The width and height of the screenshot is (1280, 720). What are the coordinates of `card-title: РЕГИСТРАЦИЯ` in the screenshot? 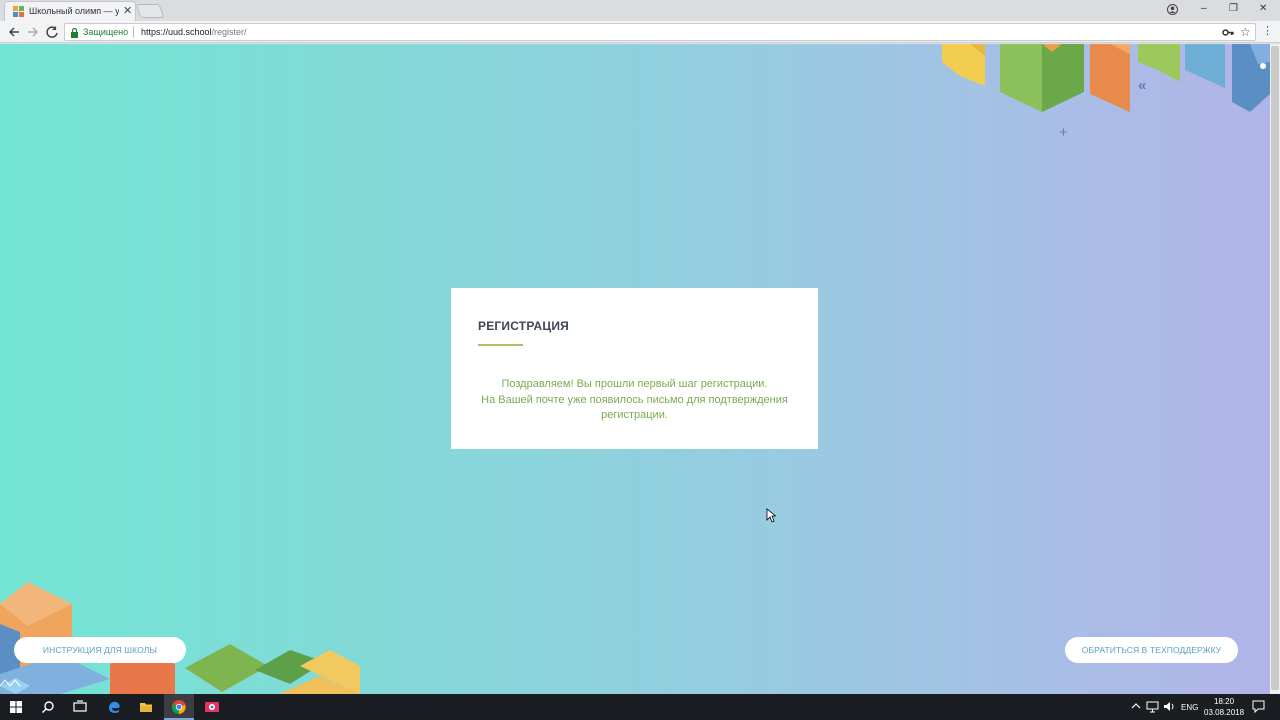 It's located at (523, 326).